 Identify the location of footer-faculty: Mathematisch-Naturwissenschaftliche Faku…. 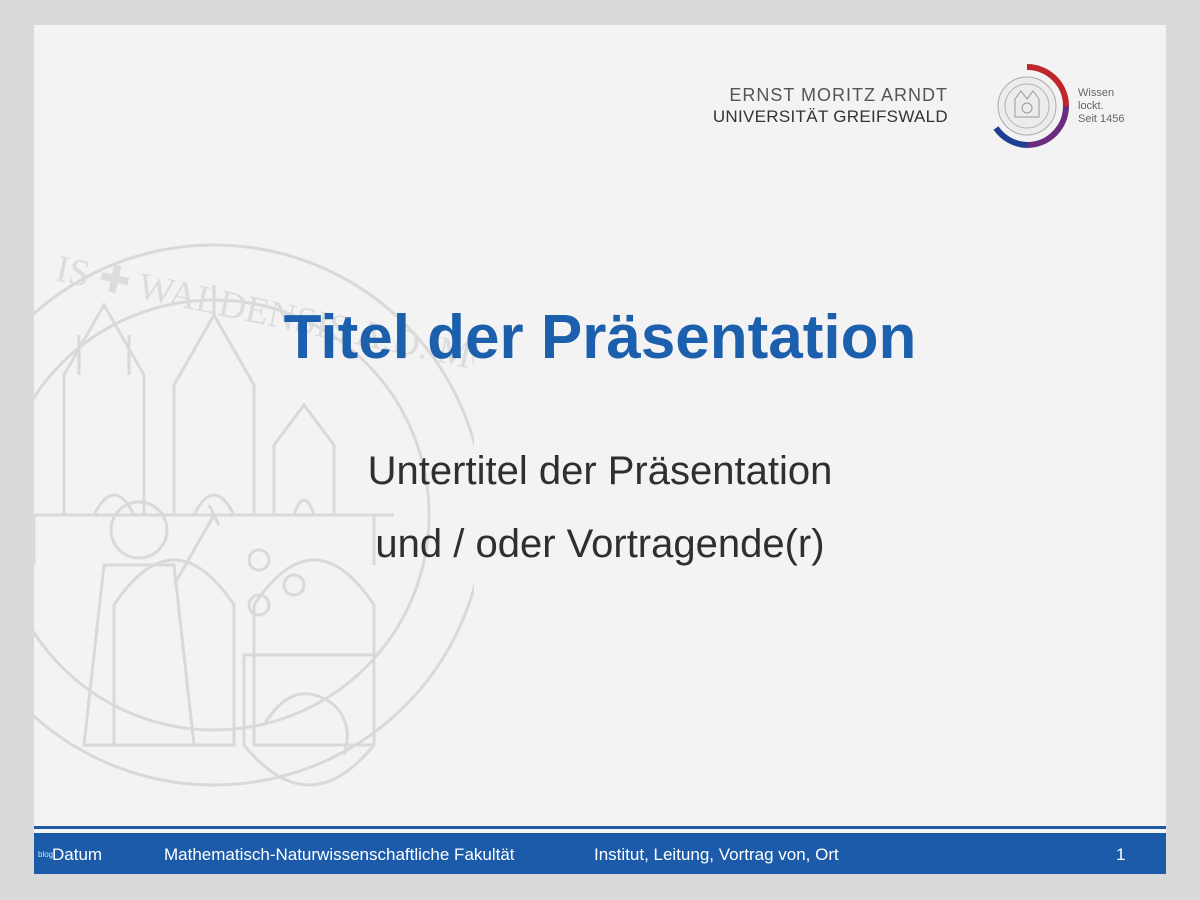
(339, 855).